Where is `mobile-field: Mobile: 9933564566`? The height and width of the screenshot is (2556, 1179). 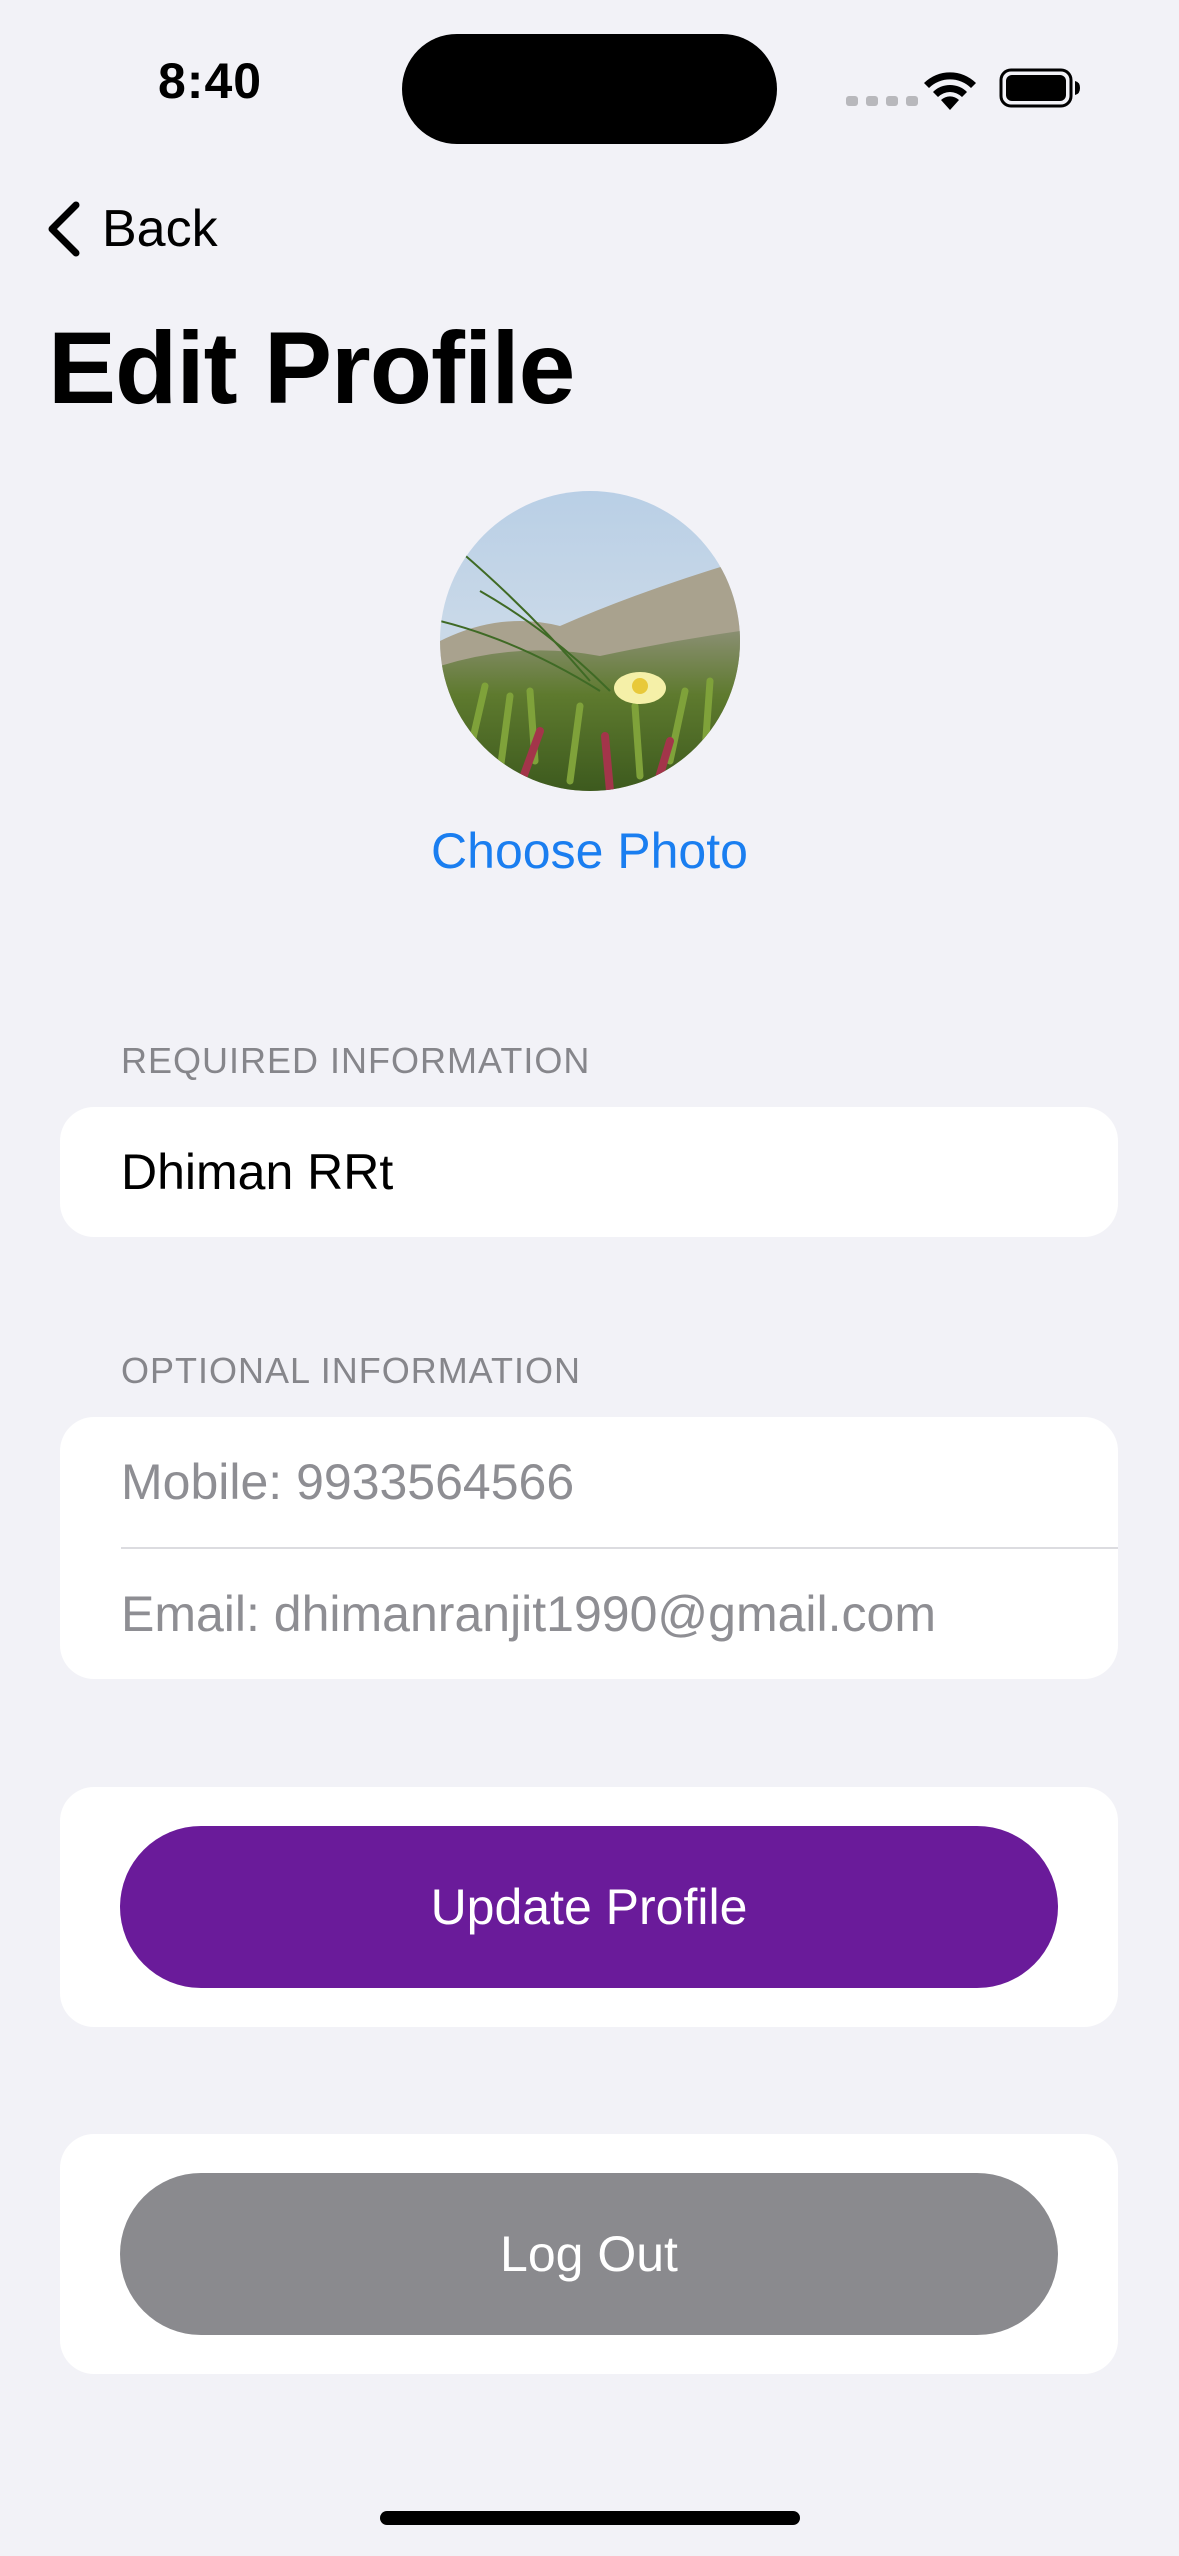
mobile-field: Mobile: 9933564566 is located at coordinates (619, 1482).